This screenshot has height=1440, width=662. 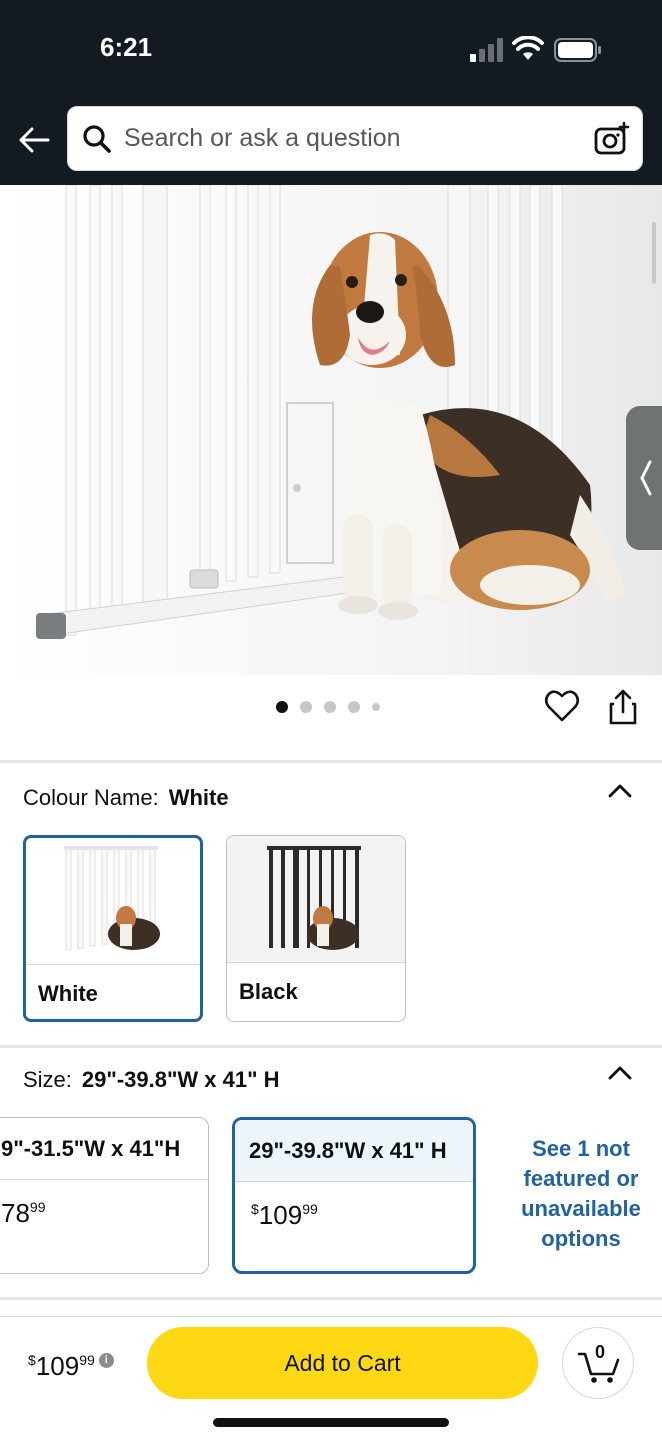 What do you see at coordinates (106, 1360) in the screenshot?
I see `info-icon: i` at bounding box center [106, 1360].